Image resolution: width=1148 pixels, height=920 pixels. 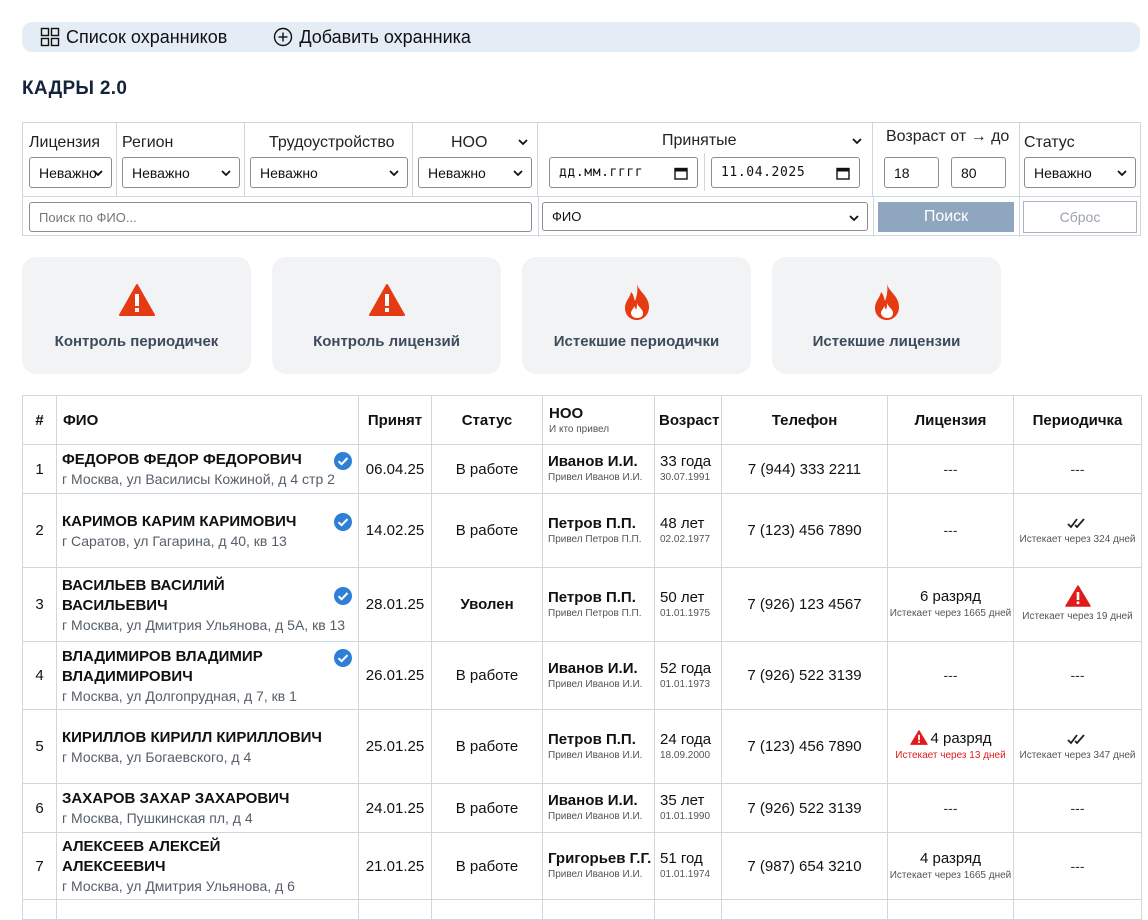 What do you see at coordinates (688, 808) in the screenshot?
I see `row-age: 35 лет 01.01.1990` at bounding box center [688, 808].